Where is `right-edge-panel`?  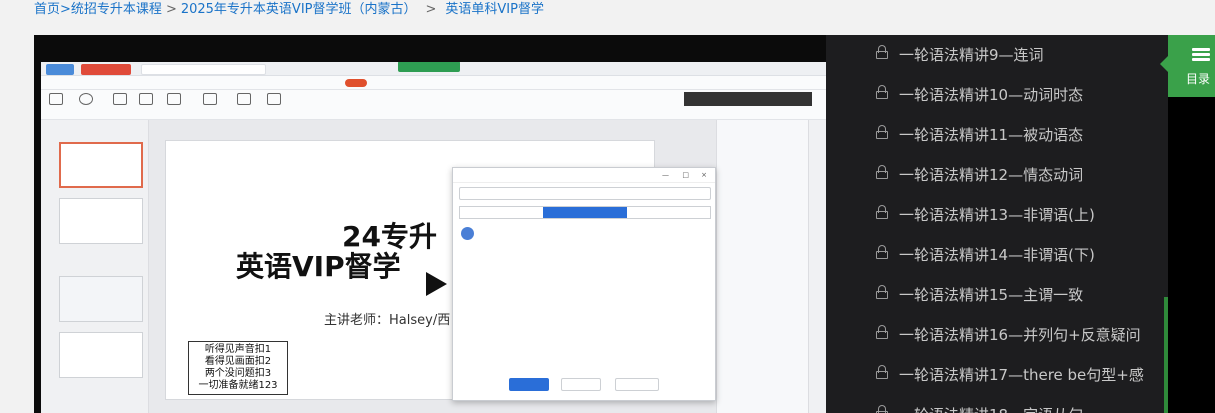
right-edge-panel is located at coordinates (1191, 255).